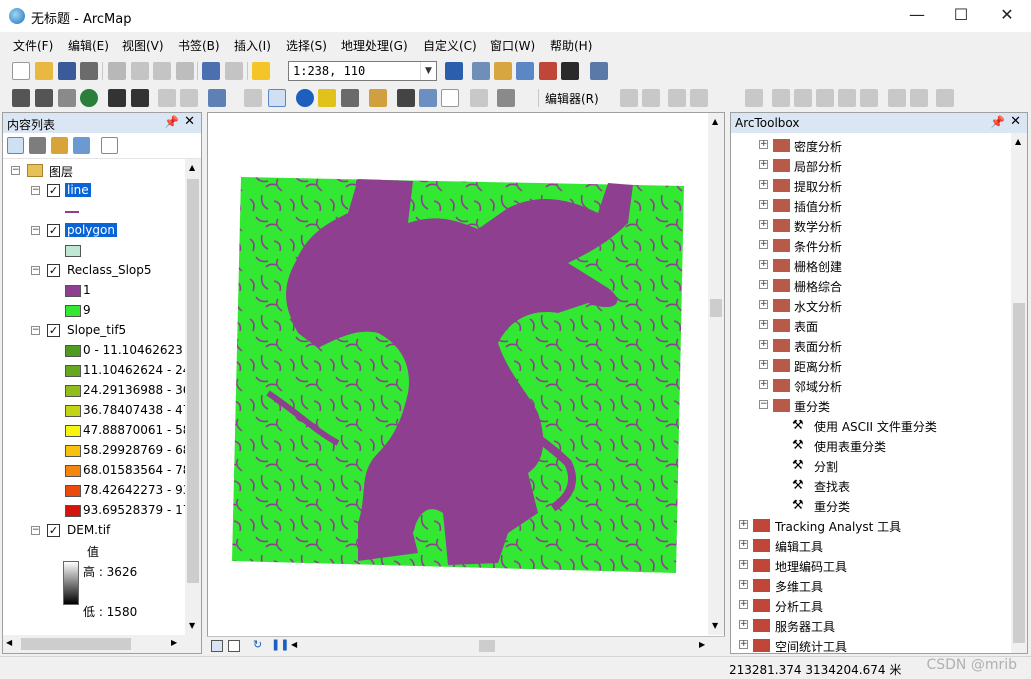 The width and height of the screenshot is (1031, 679). I want to click on html-popup-icon, so click(350, 98).